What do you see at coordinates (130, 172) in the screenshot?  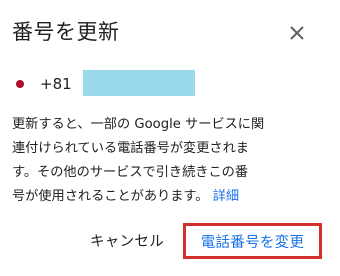 I see `message-line: す。その他のサービスで引き続きこの番` at bounding box center [130, 172].